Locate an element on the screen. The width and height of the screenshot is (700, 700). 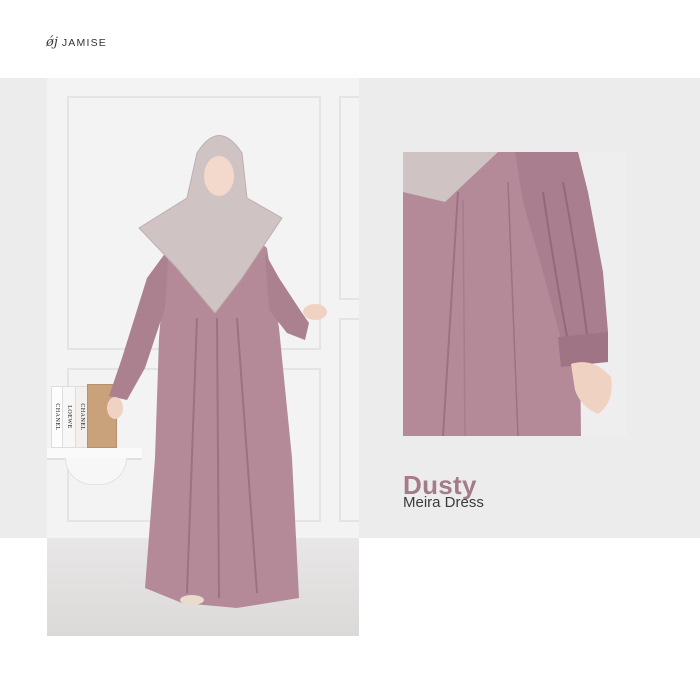
face is located at coordinates (219, 176).